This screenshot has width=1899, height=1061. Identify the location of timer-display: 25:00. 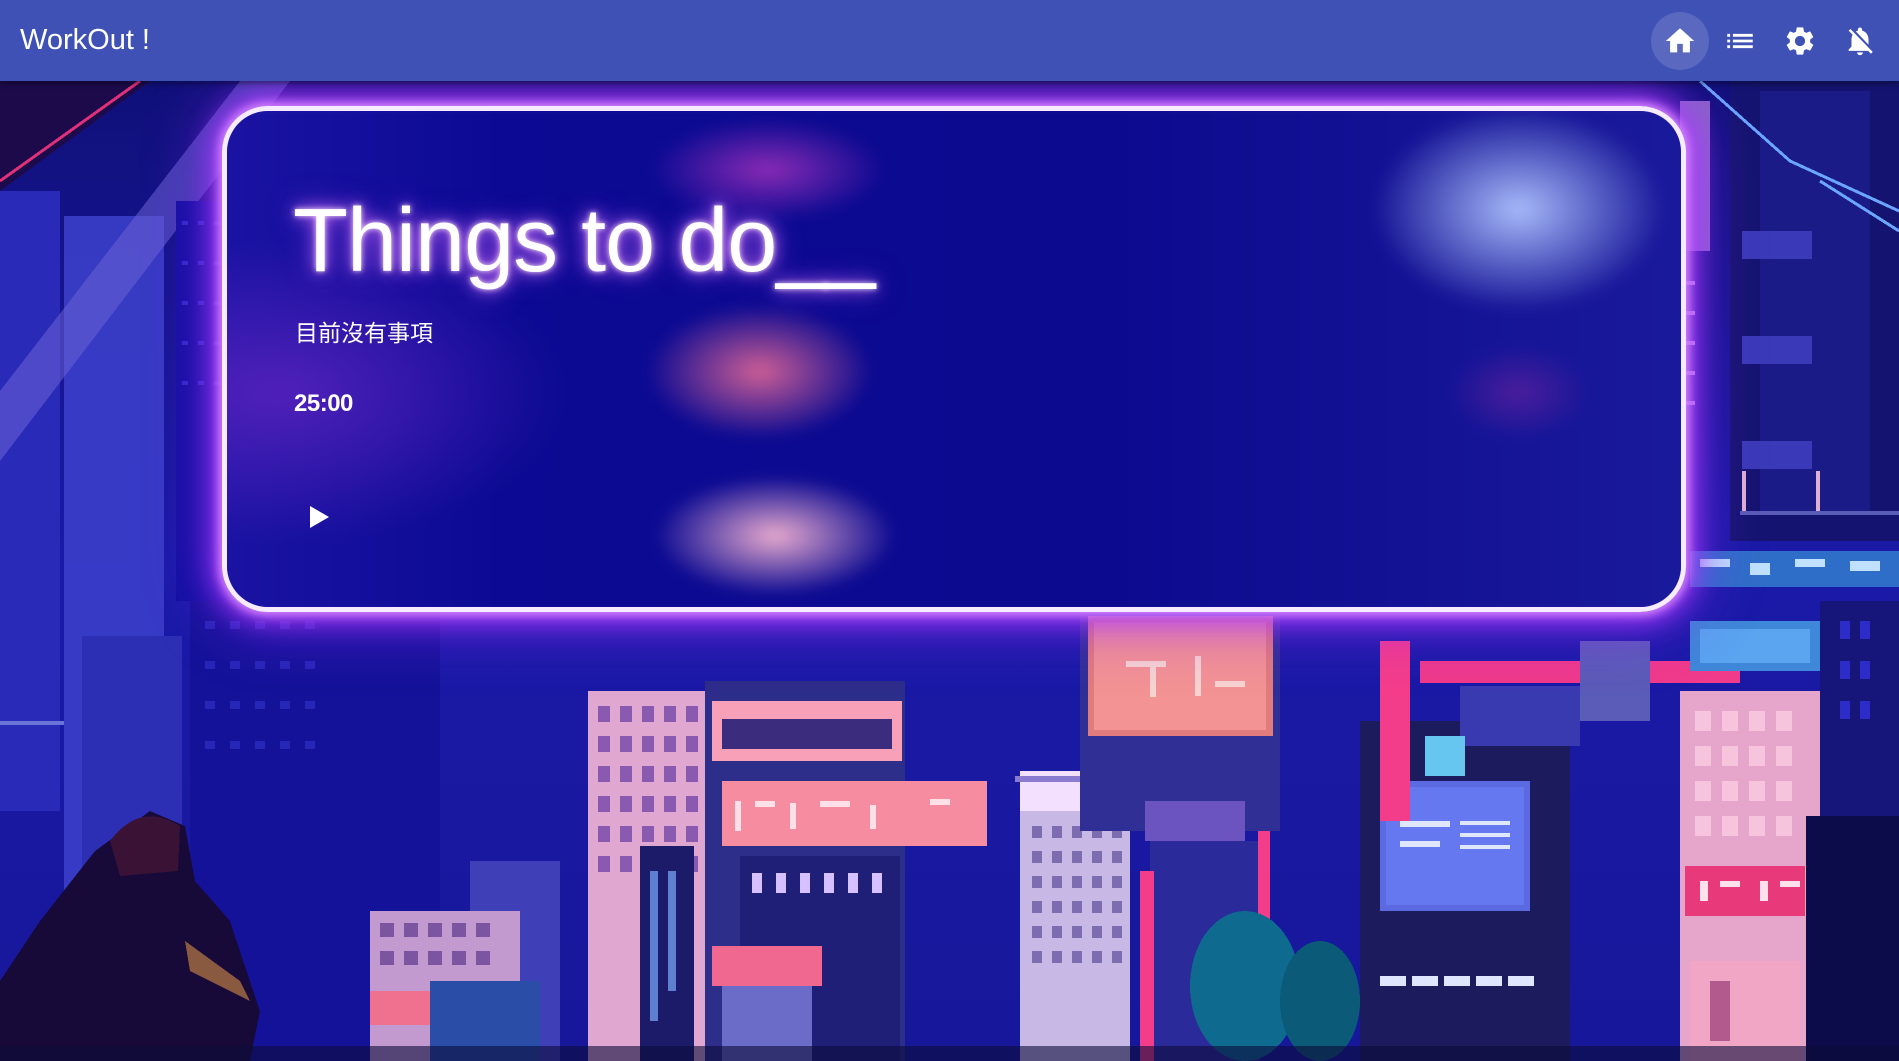
(323, 403).